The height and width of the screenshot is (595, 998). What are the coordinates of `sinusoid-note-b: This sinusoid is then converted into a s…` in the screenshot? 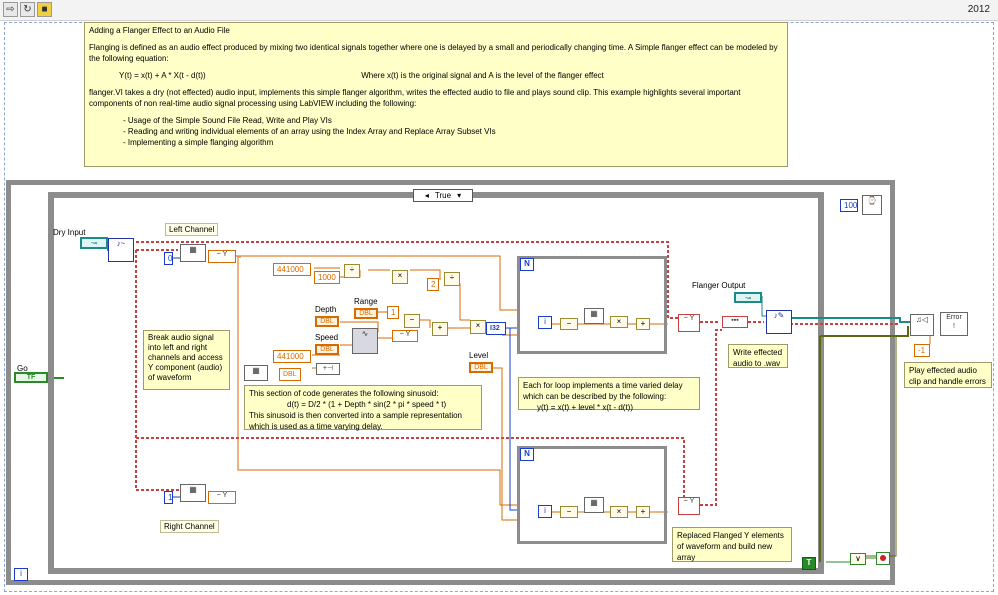 It's located at (356, 421).